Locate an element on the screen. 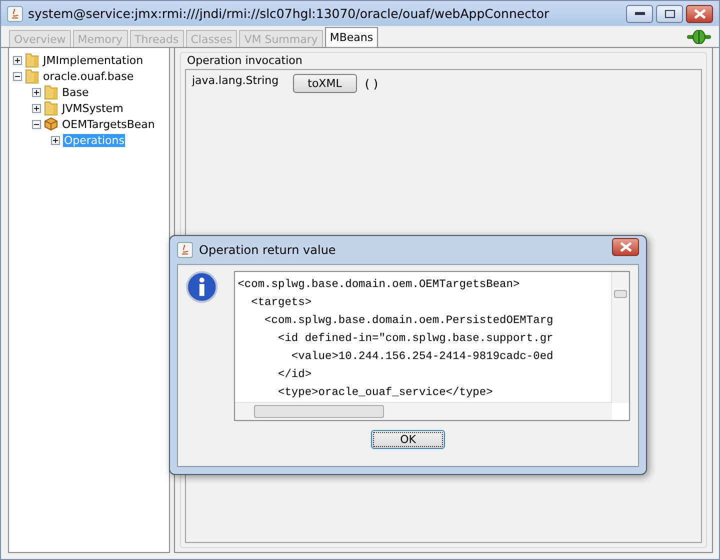 This screenshot has height=560, width=720. code-line: </id> is located at coordinates (294, 375).